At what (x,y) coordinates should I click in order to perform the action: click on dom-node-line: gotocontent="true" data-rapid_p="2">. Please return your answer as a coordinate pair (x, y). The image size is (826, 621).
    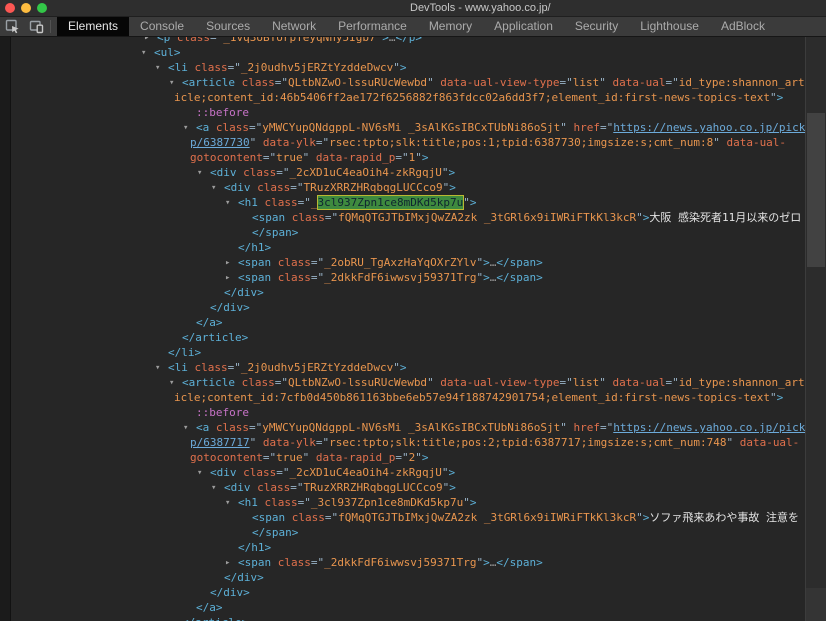
    Looking at the image, I should click on (403, 457).